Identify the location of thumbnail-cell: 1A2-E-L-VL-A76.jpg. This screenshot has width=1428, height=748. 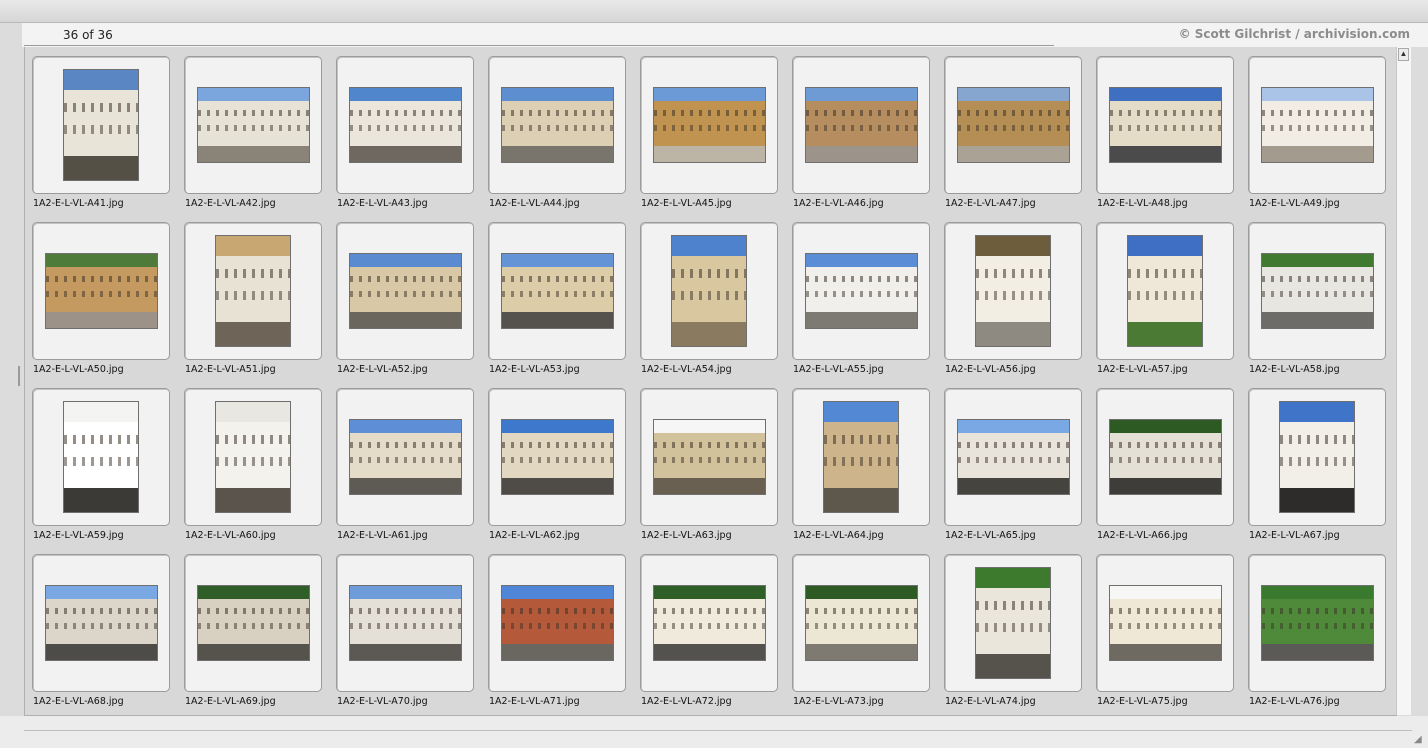
(1313, 630).